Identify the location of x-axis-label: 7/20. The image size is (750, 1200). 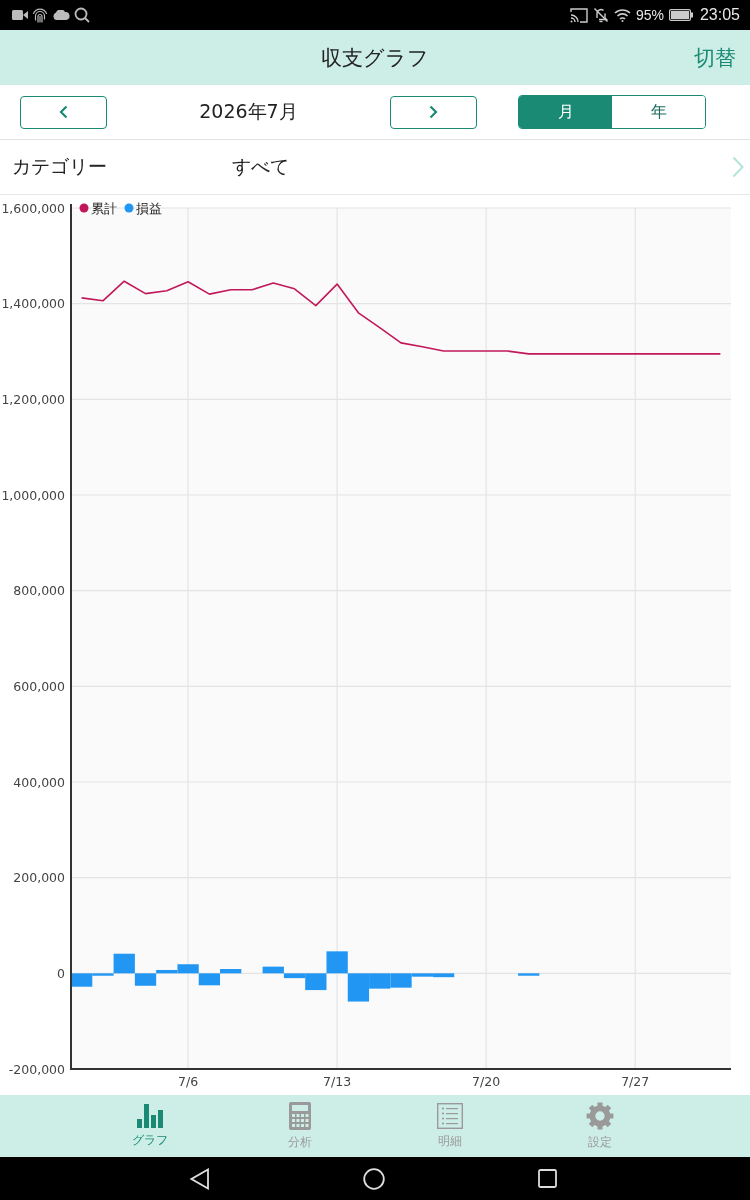
(486, 1081).